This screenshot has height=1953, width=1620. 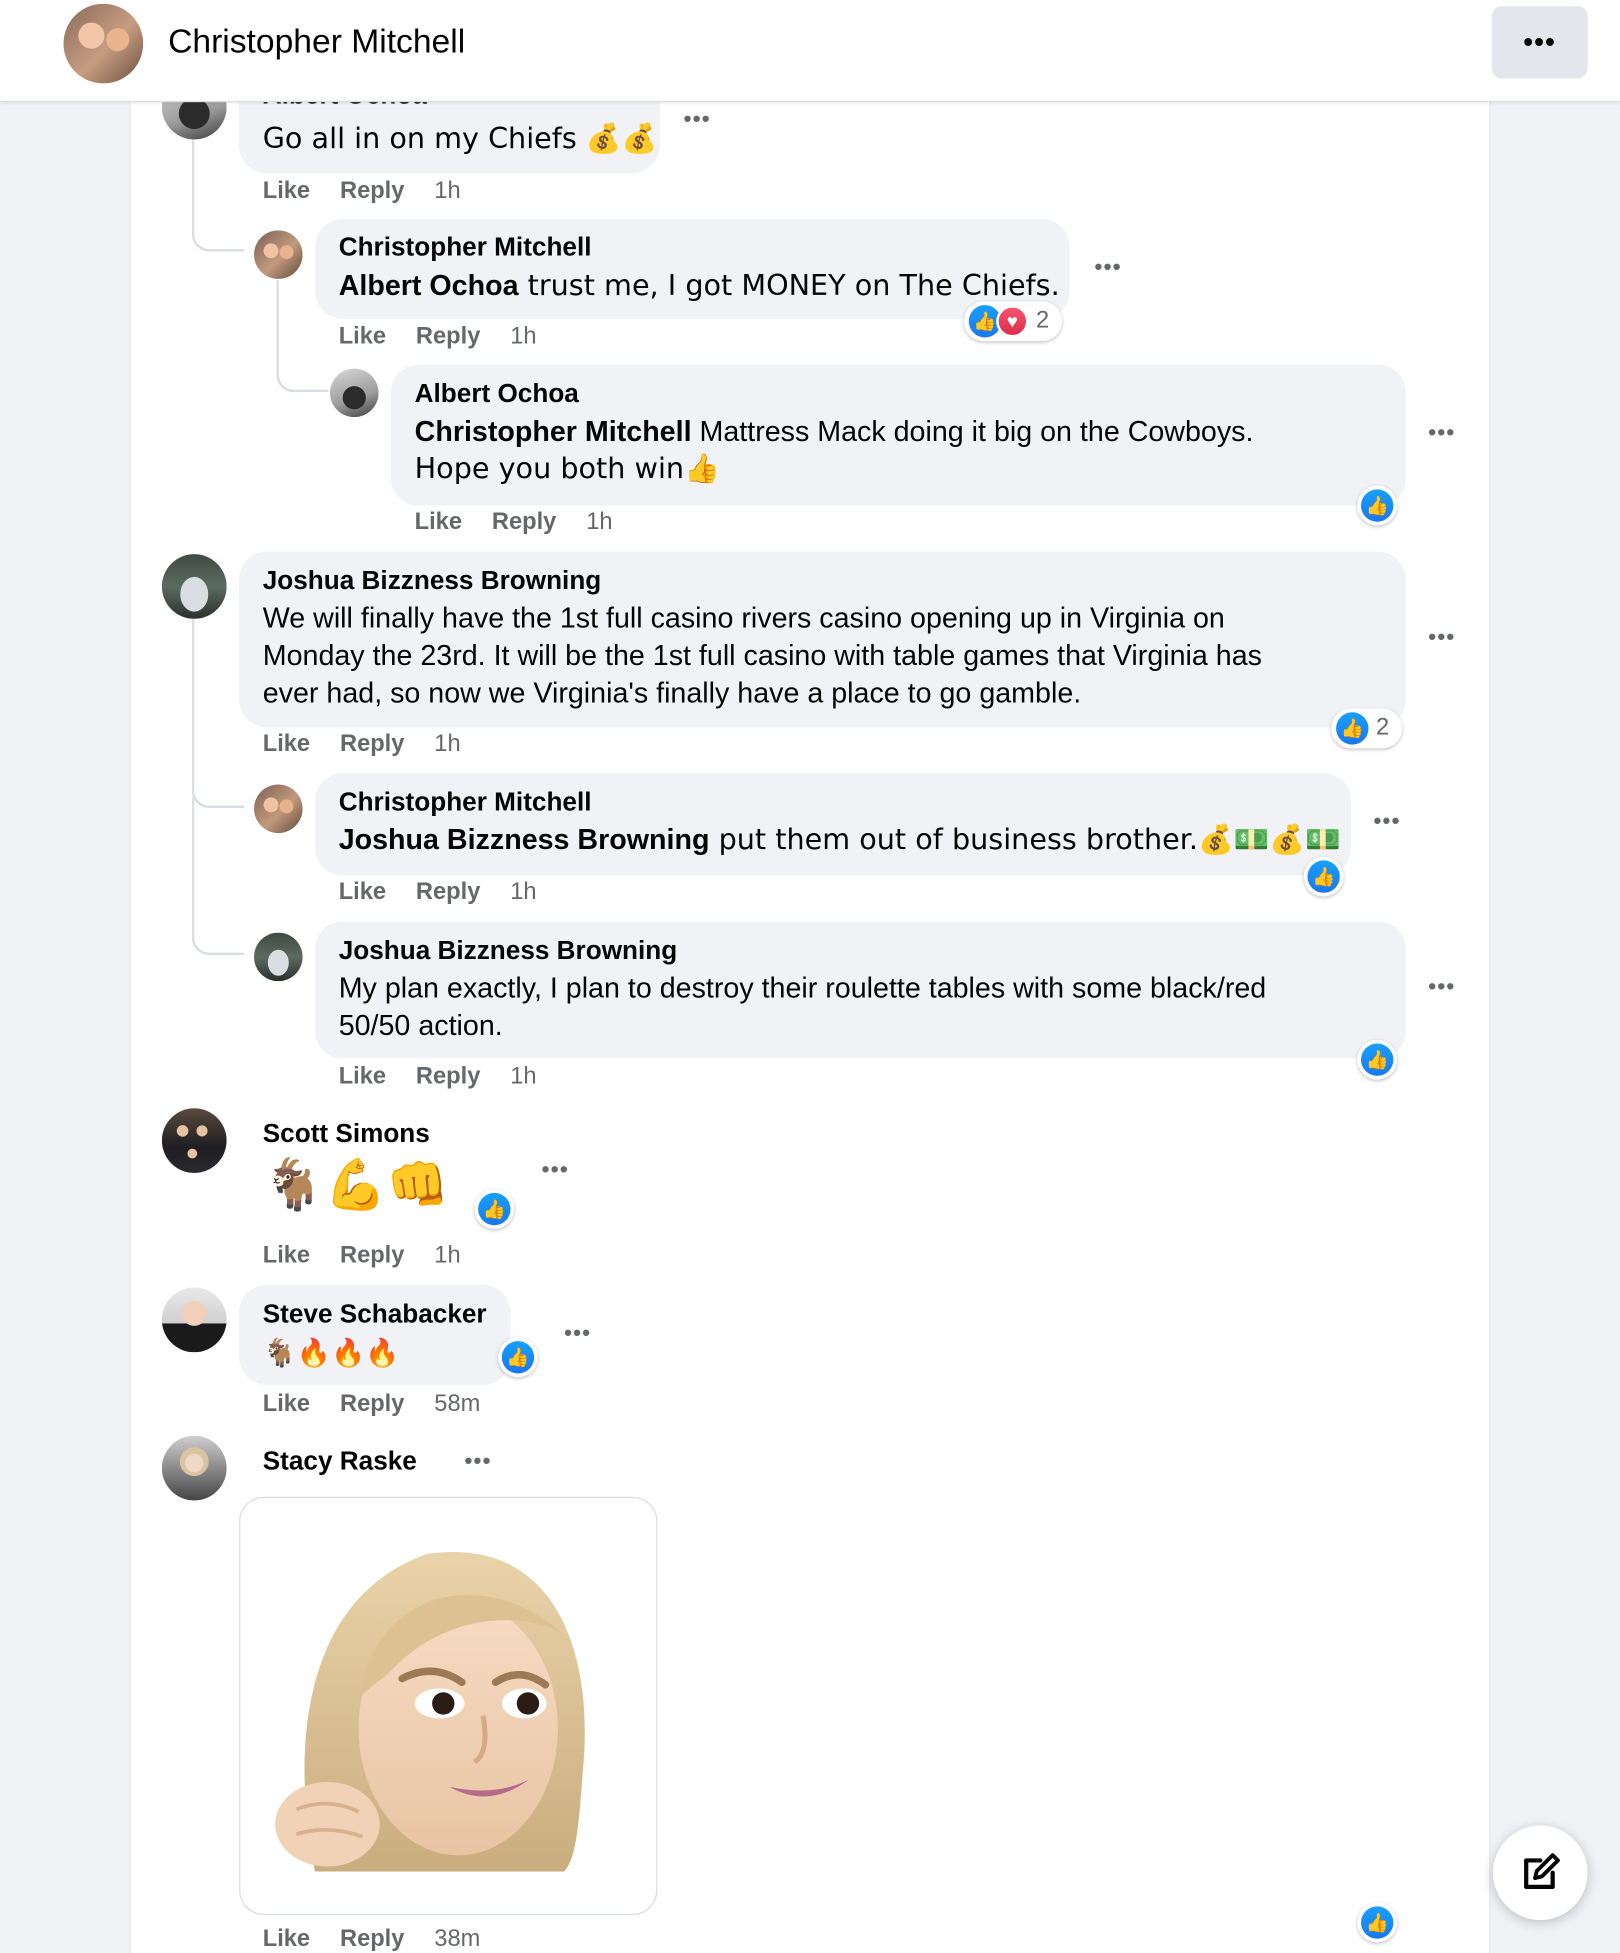 I want to click on timestamp: 38m, so click(x=457, y=1939).